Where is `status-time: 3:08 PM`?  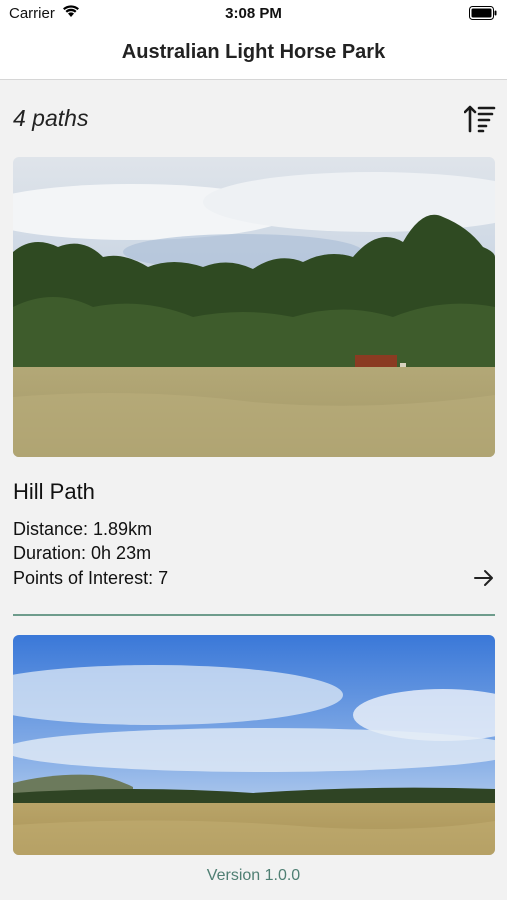 status-time: 3:08 PM is located at coordinates (253, 13).